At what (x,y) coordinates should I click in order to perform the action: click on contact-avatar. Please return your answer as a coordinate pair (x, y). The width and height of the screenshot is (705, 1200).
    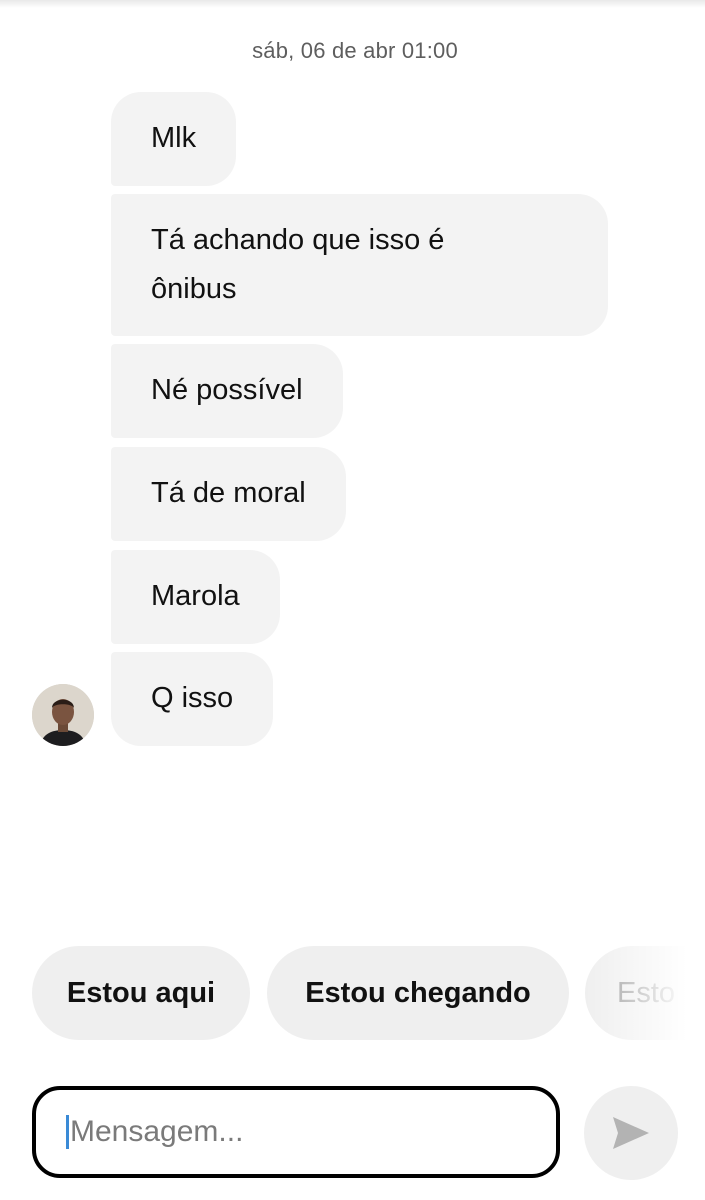
    Looking at the image, I should click on (63, 715).